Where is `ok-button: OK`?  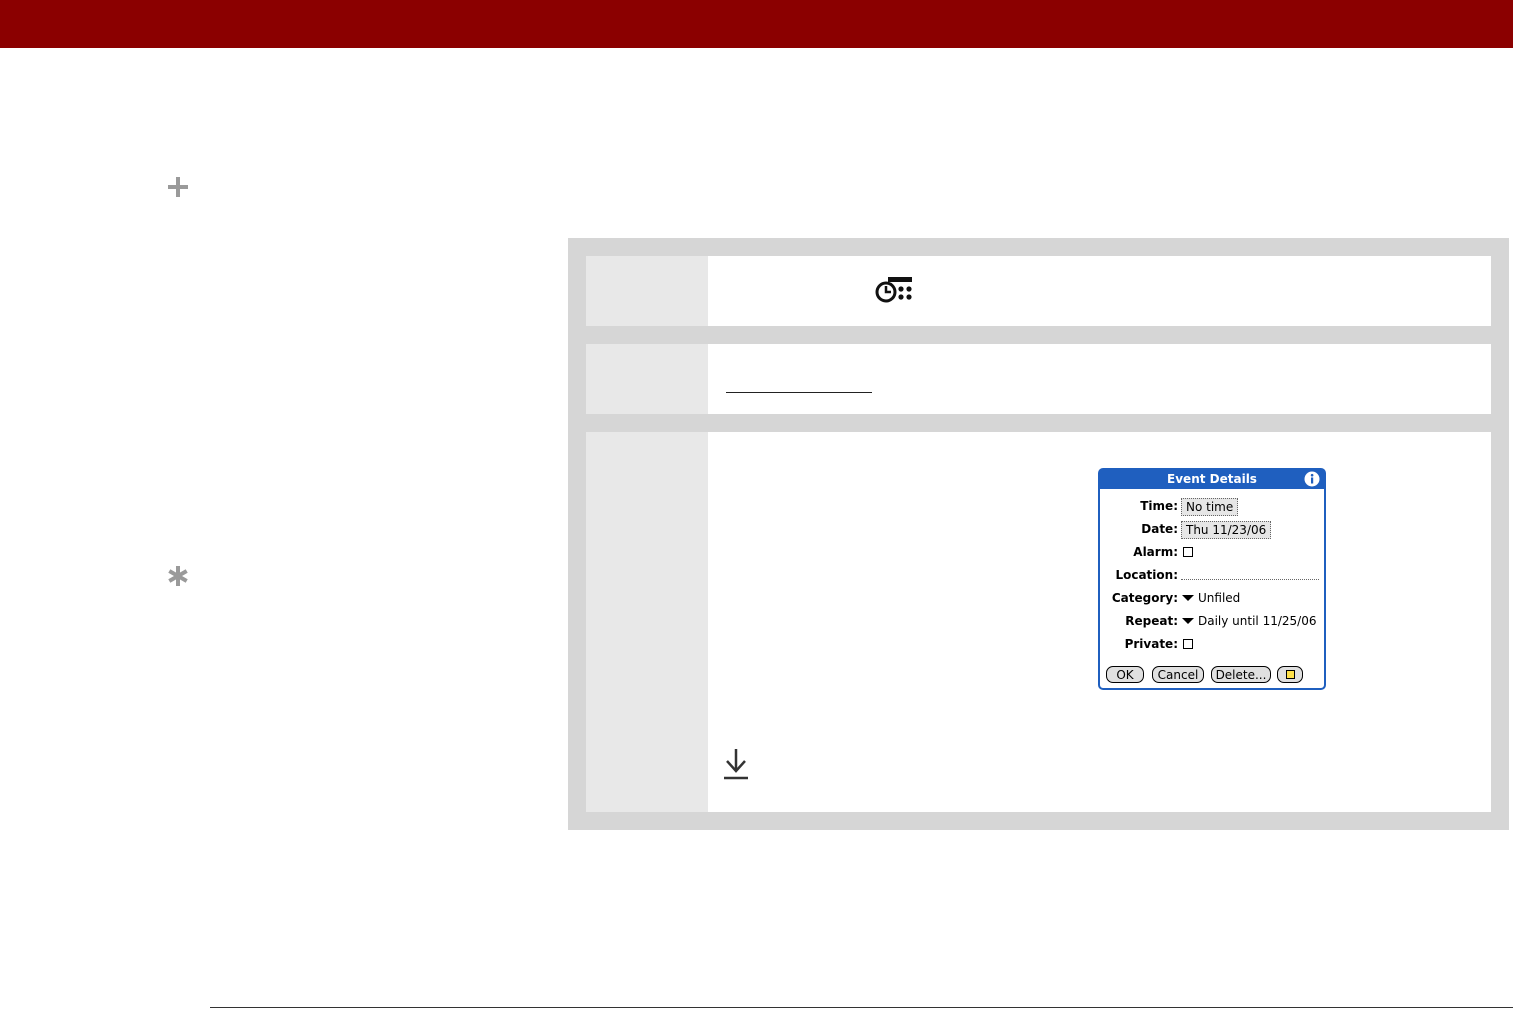 ok-button: OK is located at coordinates (1125, 674).